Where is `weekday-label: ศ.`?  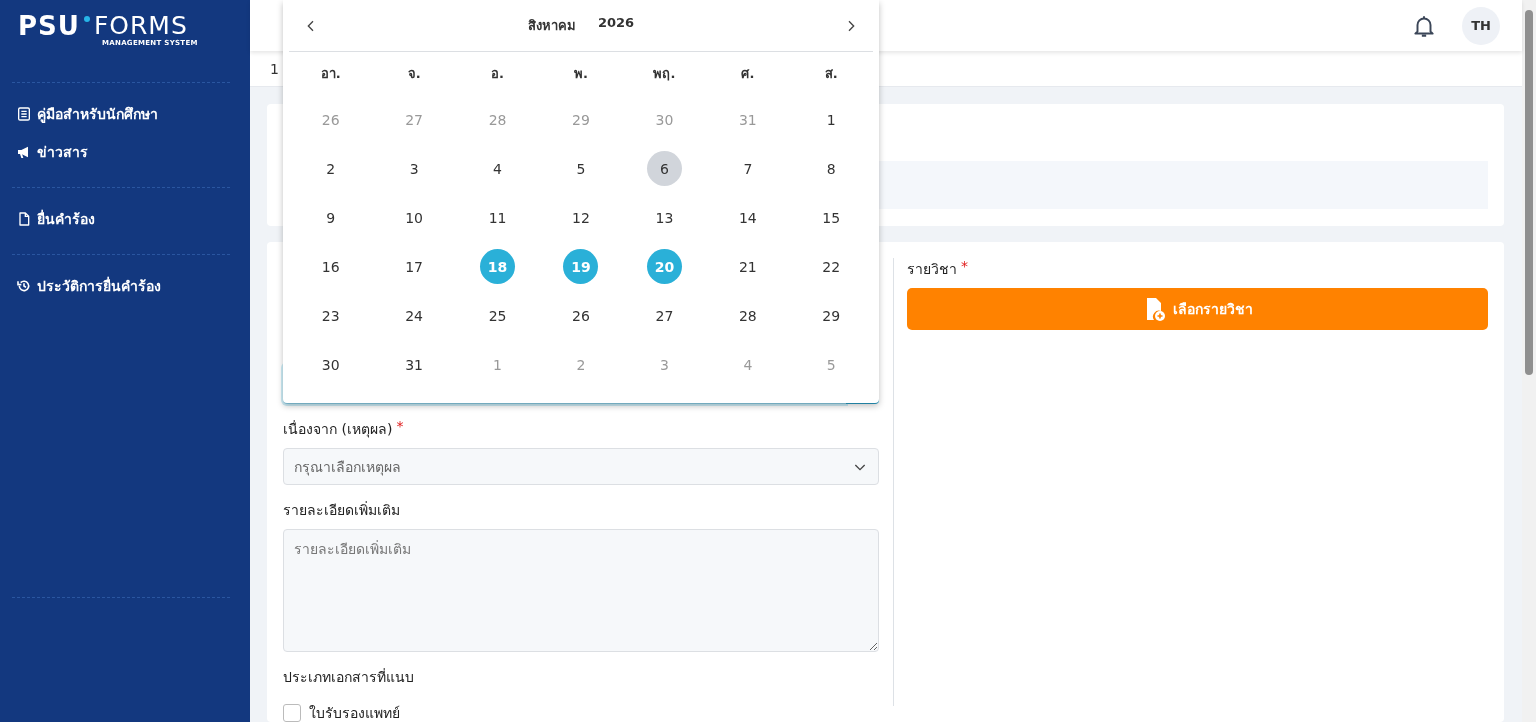 weekday-label: ศ. is located at coordinates (748, 74).